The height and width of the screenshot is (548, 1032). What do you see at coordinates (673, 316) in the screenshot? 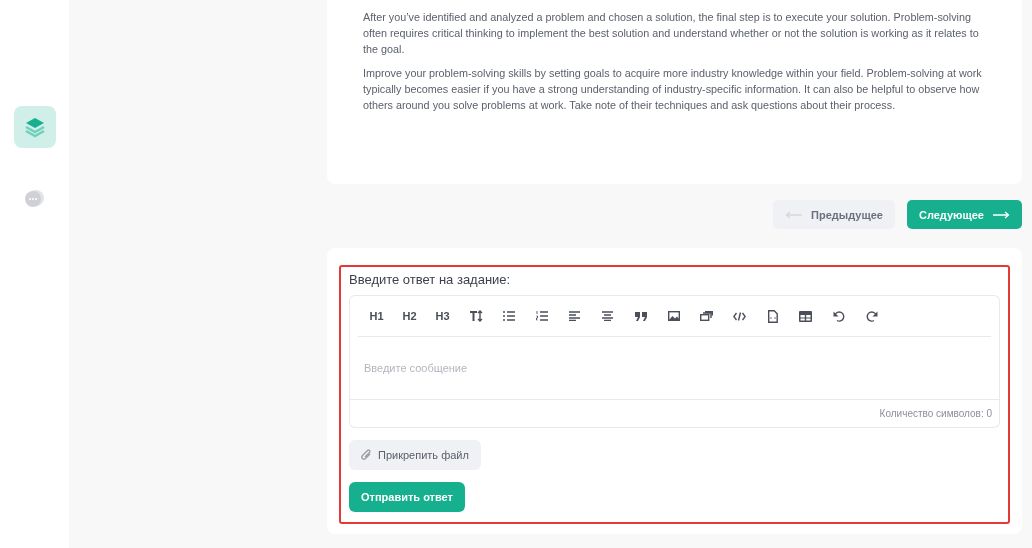
I see `image-icon` at bounding box center [673, 316].